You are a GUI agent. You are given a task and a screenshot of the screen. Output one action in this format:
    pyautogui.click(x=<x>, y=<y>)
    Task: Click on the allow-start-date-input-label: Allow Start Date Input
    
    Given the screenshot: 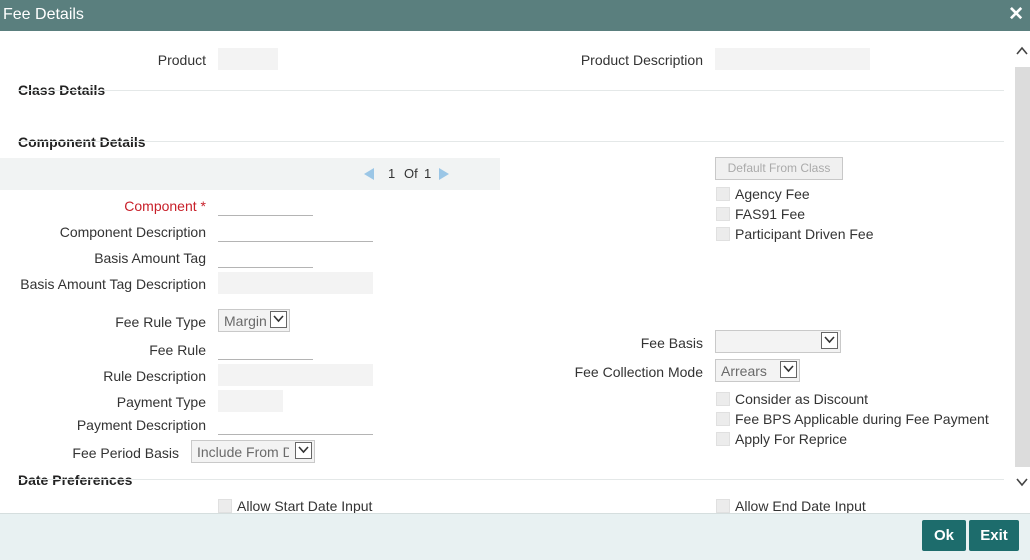 What is the action you would take?
    pyautogui.click(x=305, y=505)
    